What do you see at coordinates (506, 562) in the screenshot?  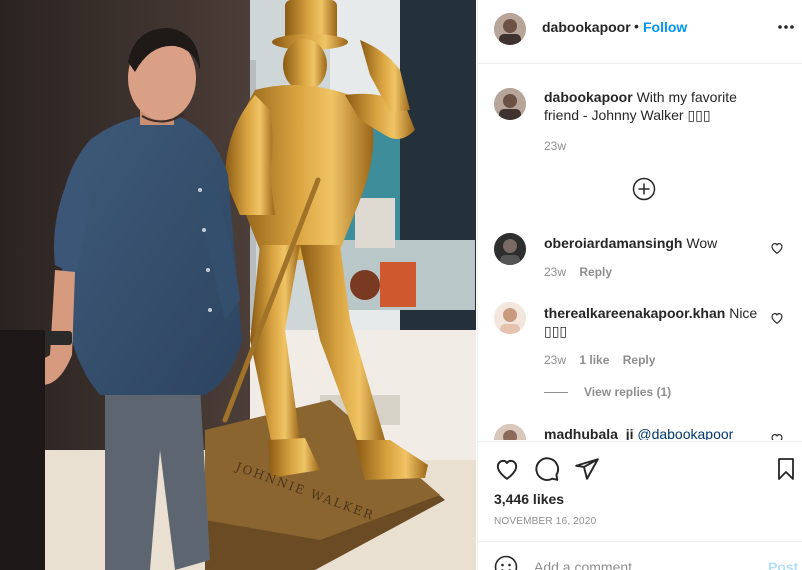 I see `emoji-picker-icon` at bounding box center [506, 562].